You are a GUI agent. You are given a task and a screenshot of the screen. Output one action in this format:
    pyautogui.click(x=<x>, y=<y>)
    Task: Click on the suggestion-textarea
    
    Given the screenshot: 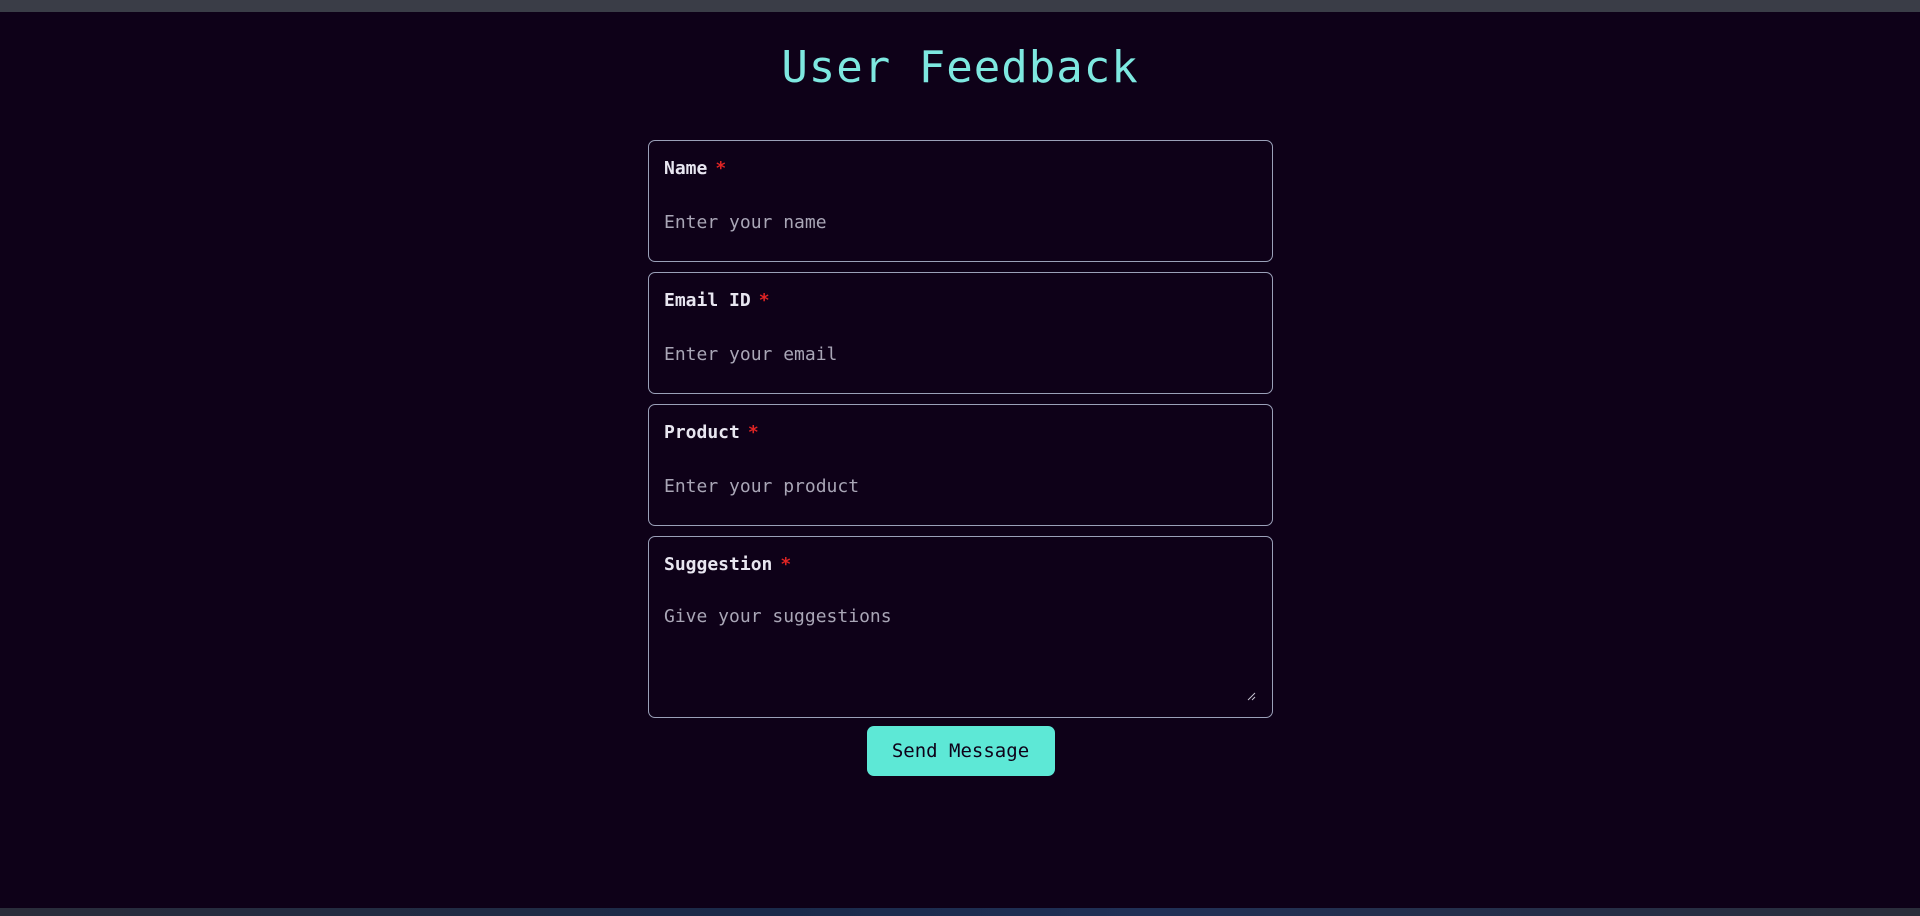 What is the action you would take?
    pyautogui.click(x=960, y=650)
    